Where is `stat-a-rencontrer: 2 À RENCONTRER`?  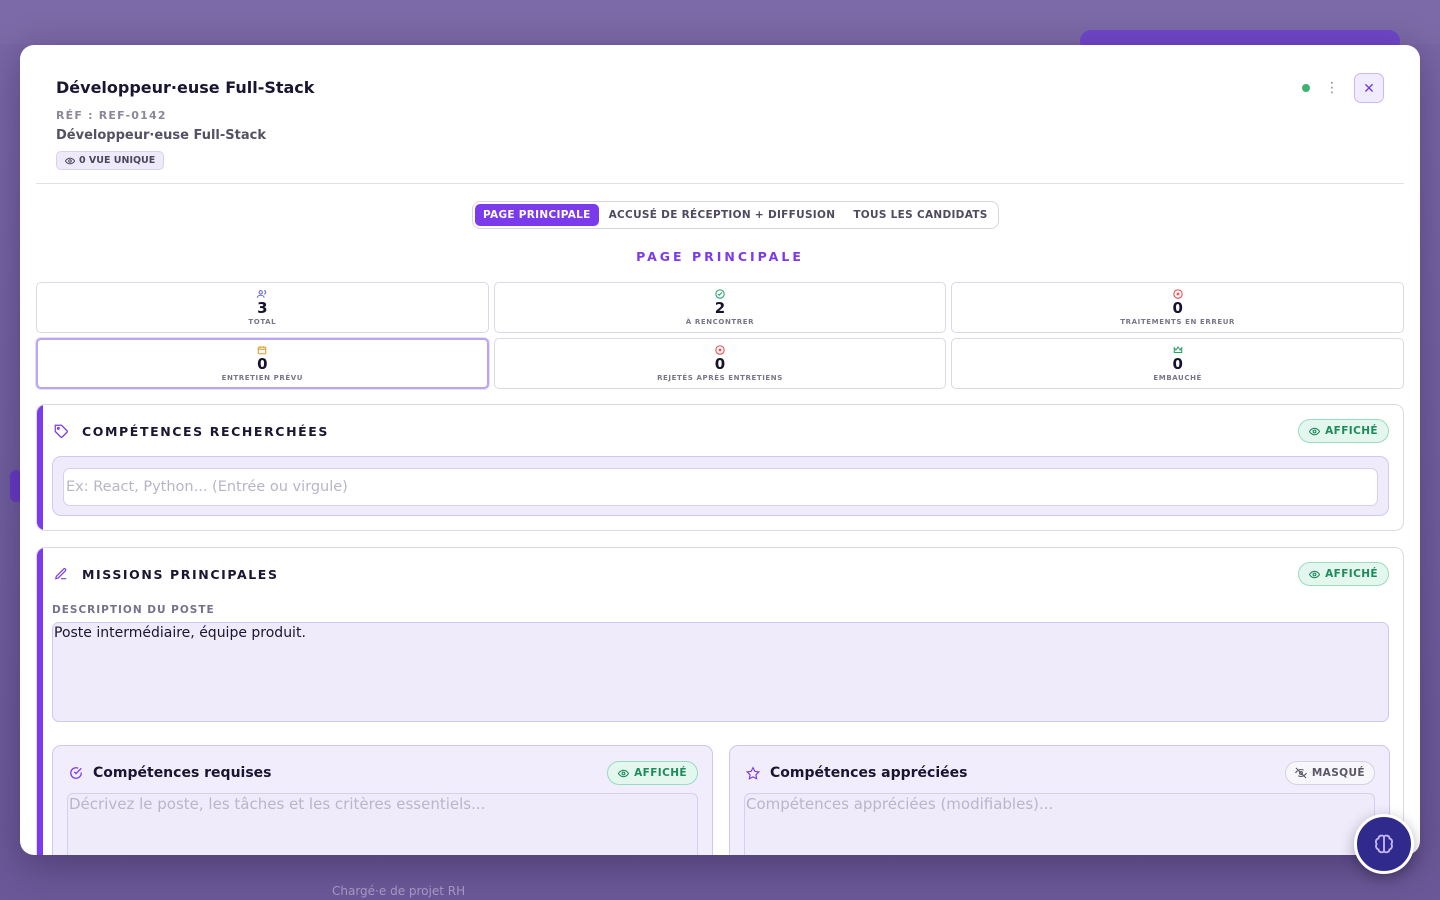
stat-a-rencontrer: 2 À RENCONTRER is located at coordinates (720, 307).